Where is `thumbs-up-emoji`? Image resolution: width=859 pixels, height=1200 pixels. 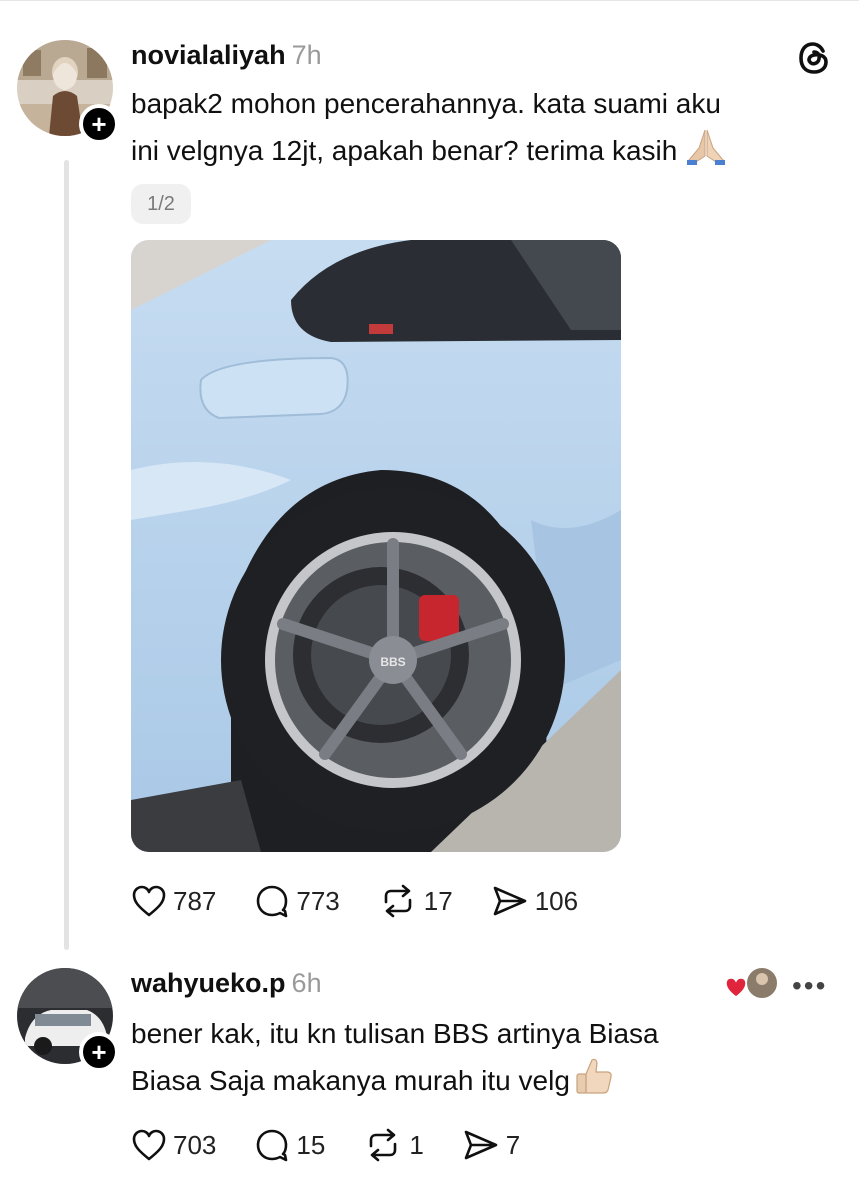 thumbs-up-emoji is located at coordinates (594, 1082).